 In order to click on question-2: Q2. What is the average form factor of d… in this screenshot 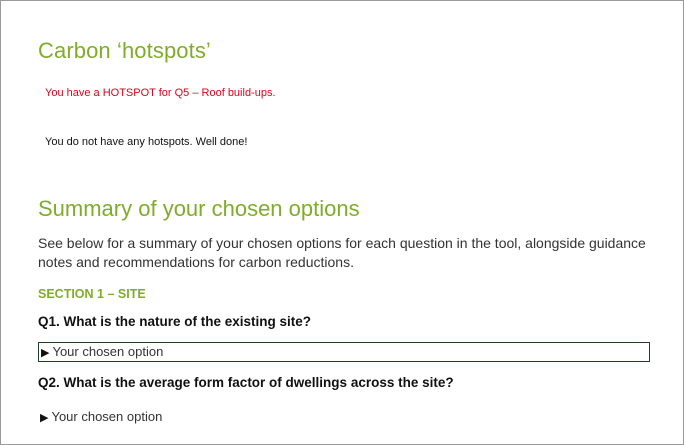, I will do `click(246, 382)`.